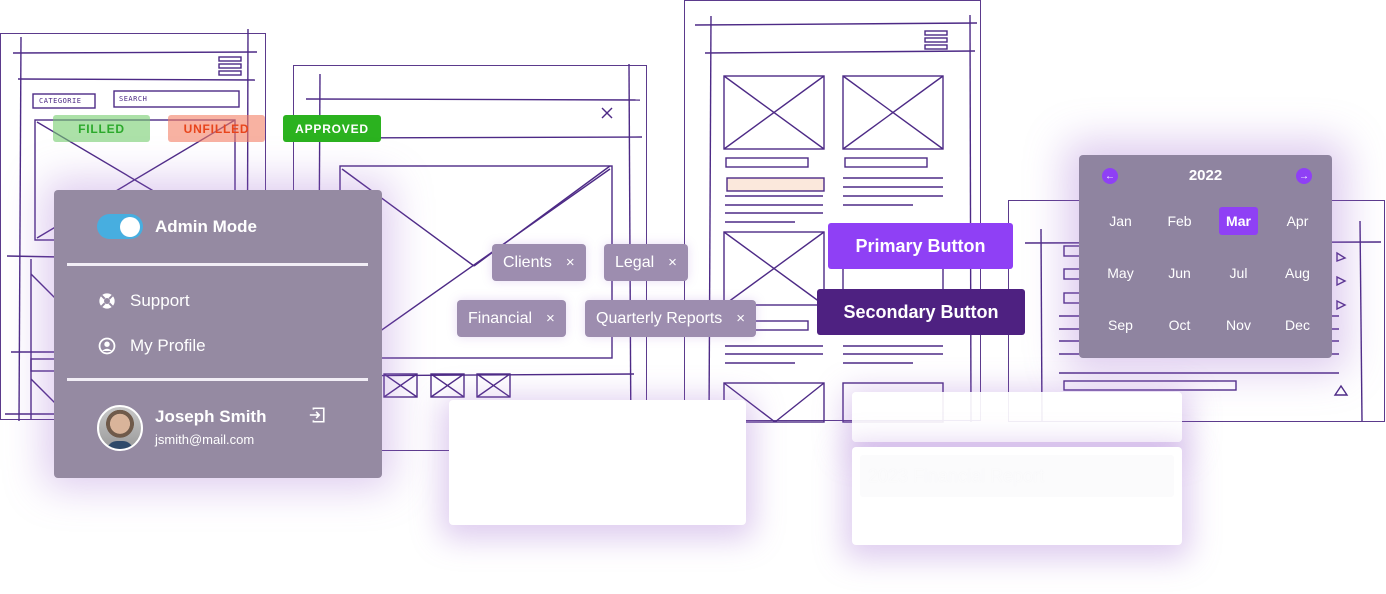 Image resolution: width=1386 pixels, height=594 pixels. I want to click on chip-label: Legal, so click(635, 262).